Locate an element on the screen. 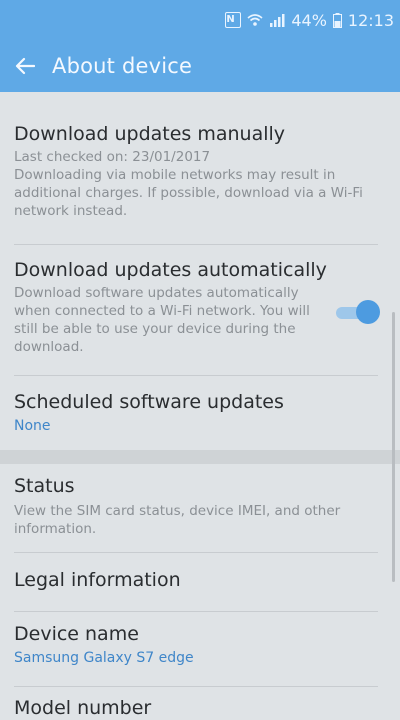 Image resolution: width=400 pixels, height=720 pixels. last-checked-text: Last checked on: 23/01/2017 is located at coordinates (112, 157).